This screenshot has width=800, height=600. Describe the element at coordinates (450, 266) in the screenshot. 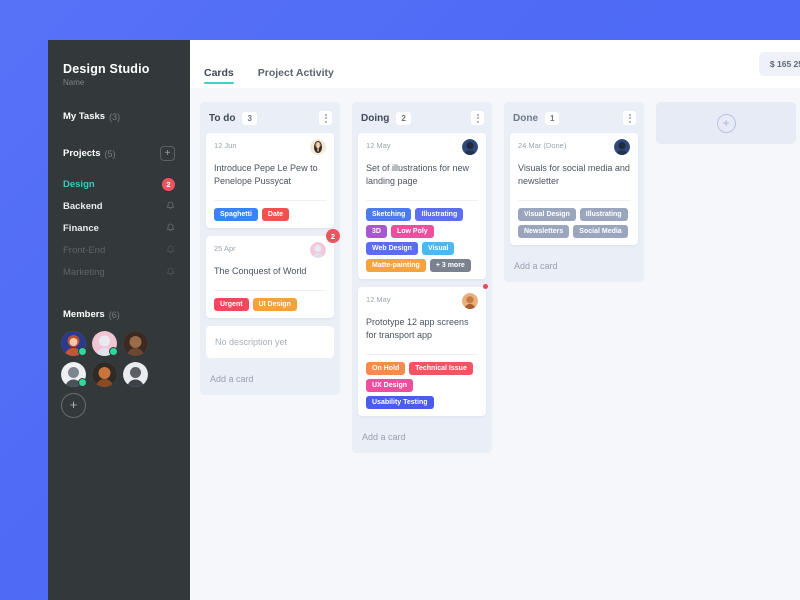

I see `tag: + 3 more` at that location.